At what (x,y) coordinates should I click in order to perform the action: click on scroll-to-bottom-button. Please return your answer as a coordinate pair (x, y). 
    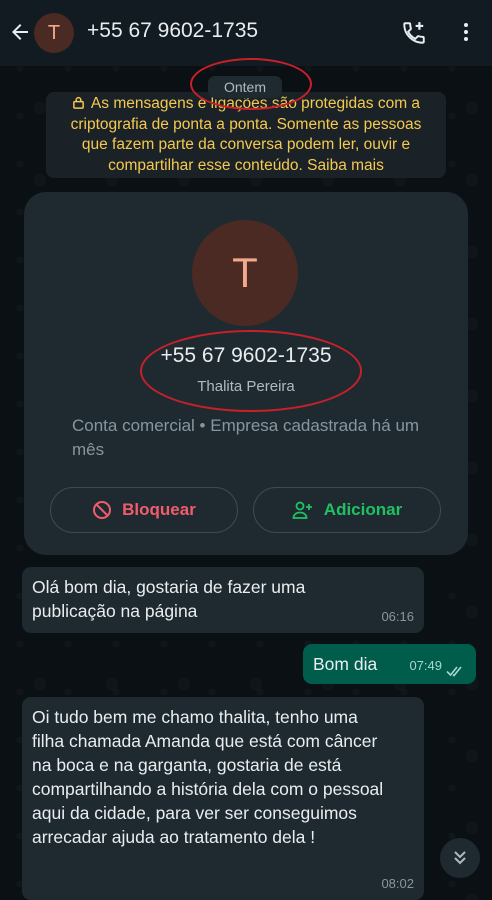
    Looking at the image, I should click on (460, 858).